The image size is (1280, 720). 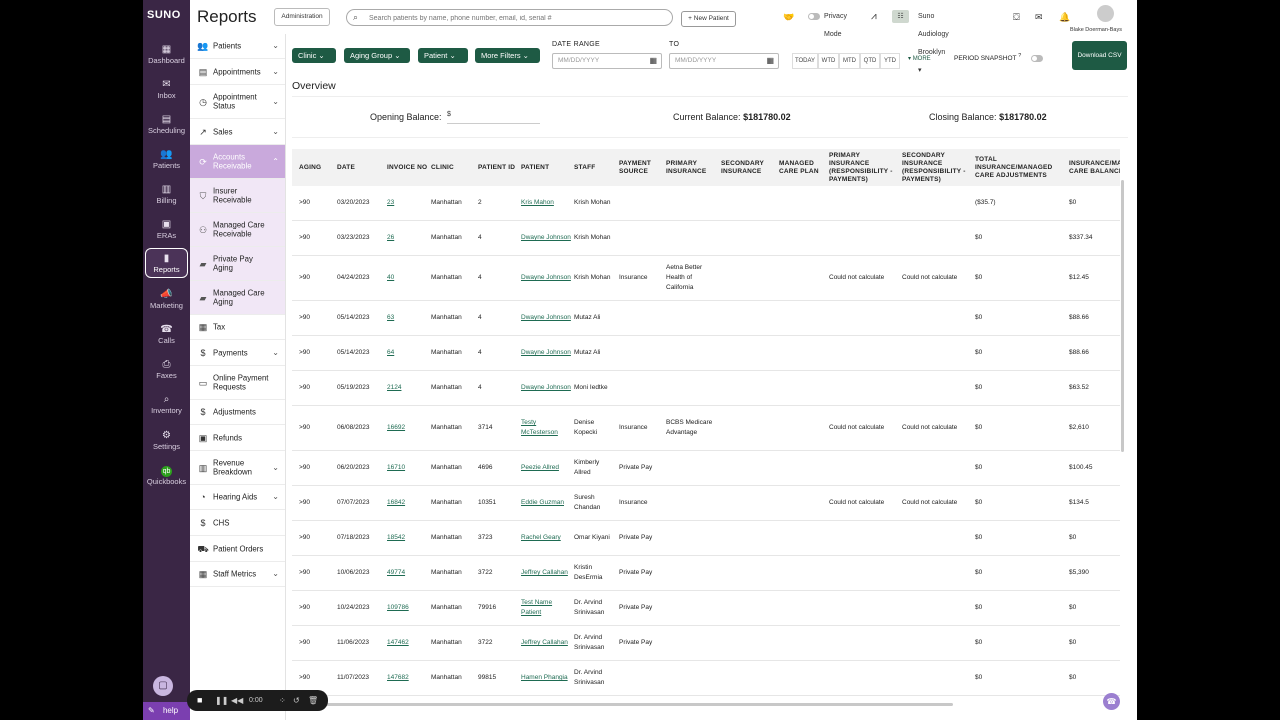 I want to click on phone-call-icon: ☎, so click(x=1111, y=701).